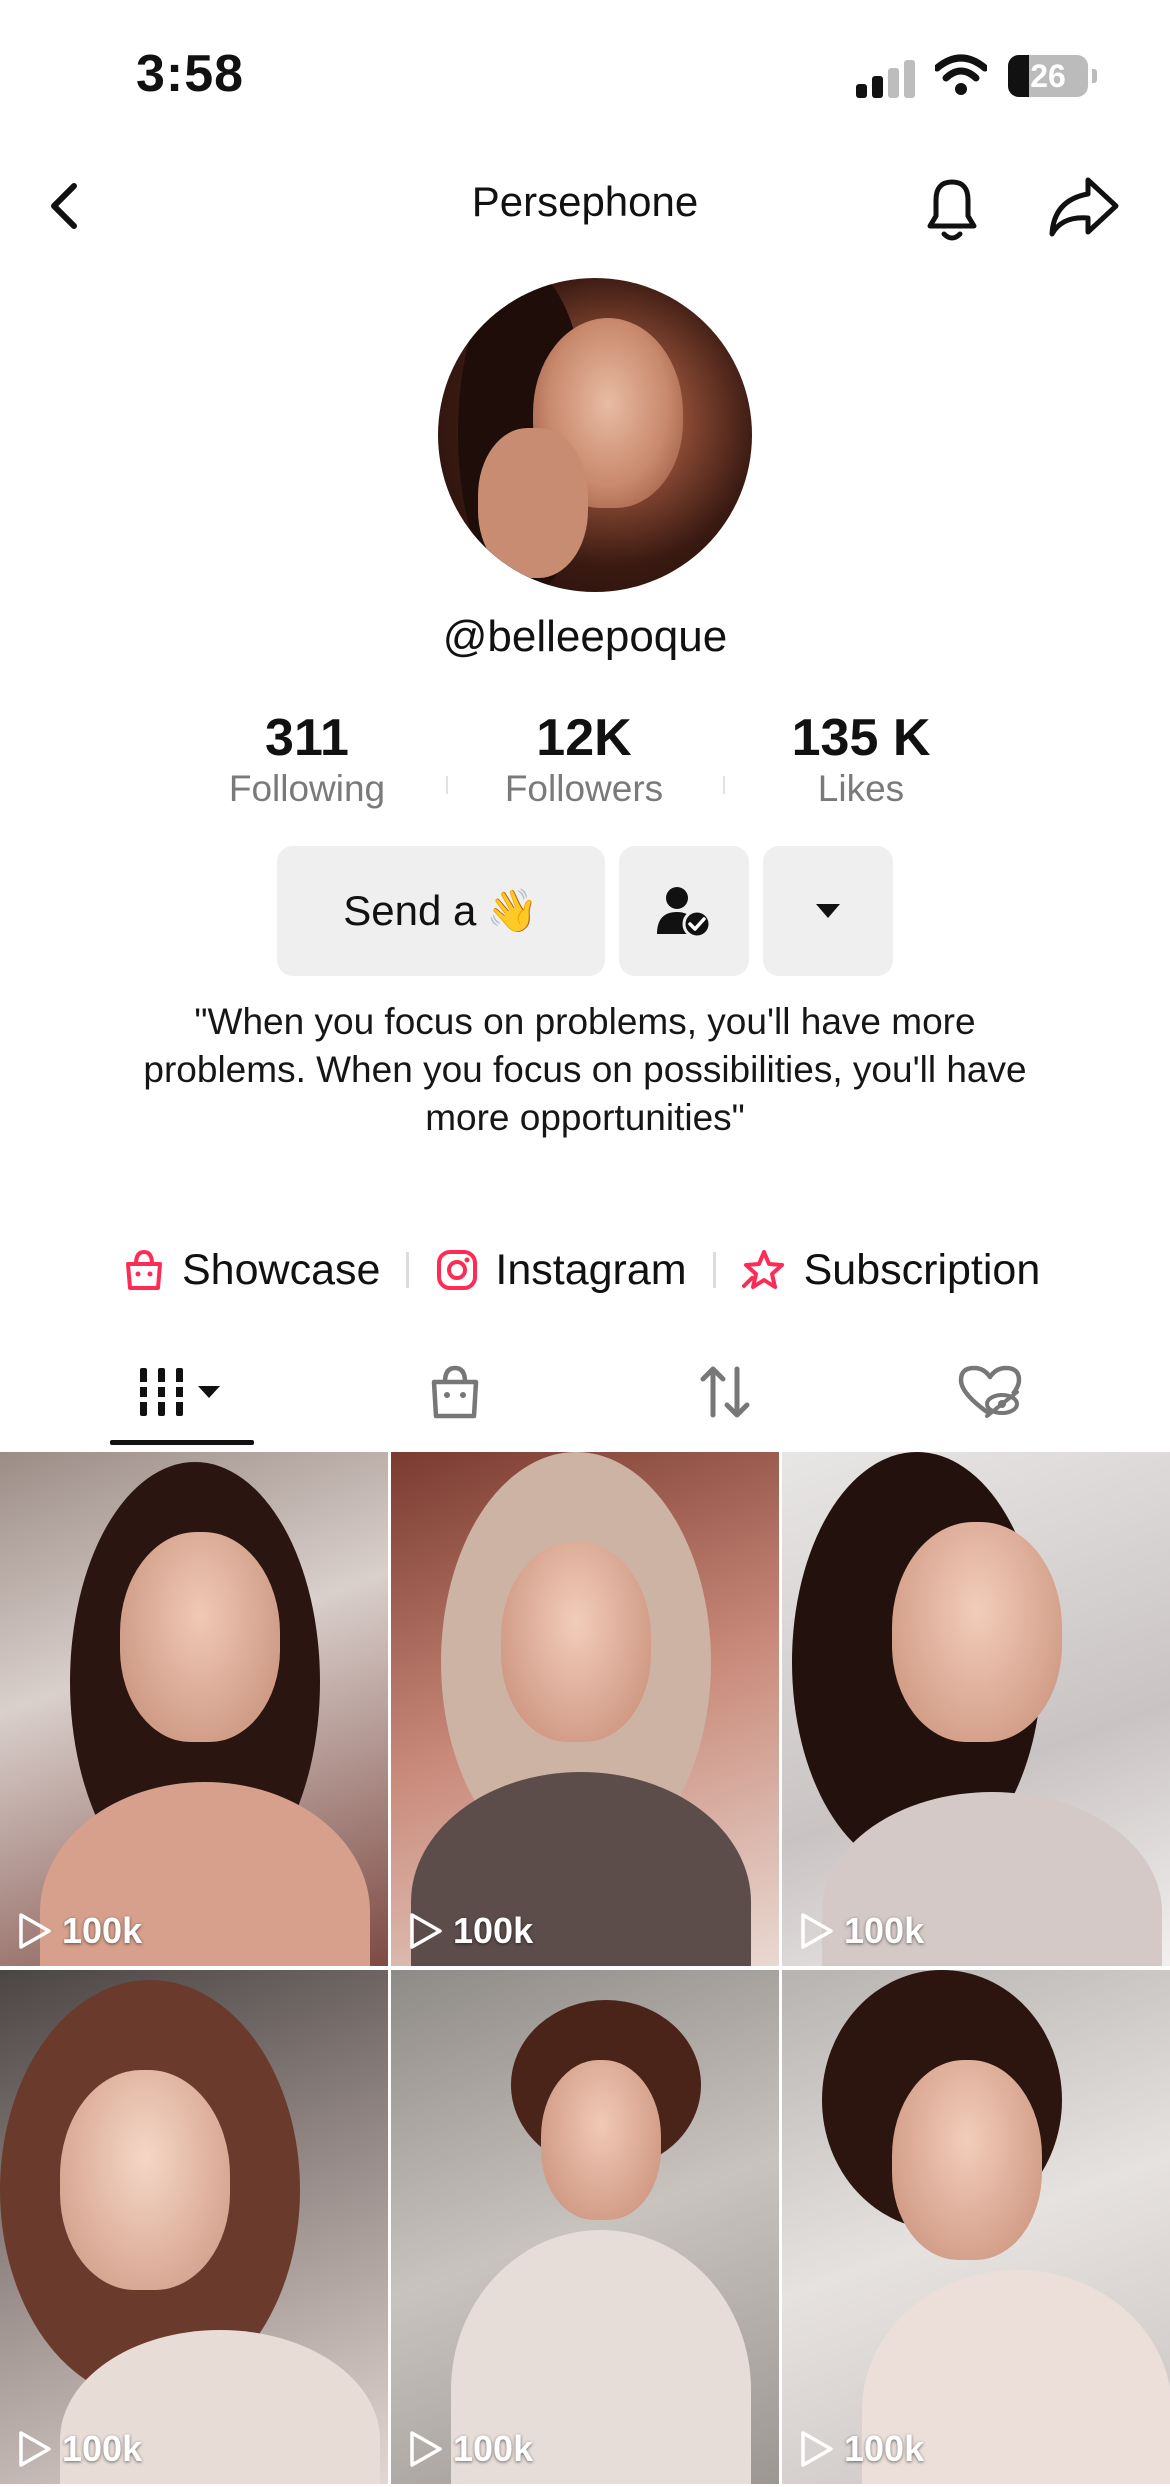  I want to click on subscription-star-icon, so click(762, 1269).